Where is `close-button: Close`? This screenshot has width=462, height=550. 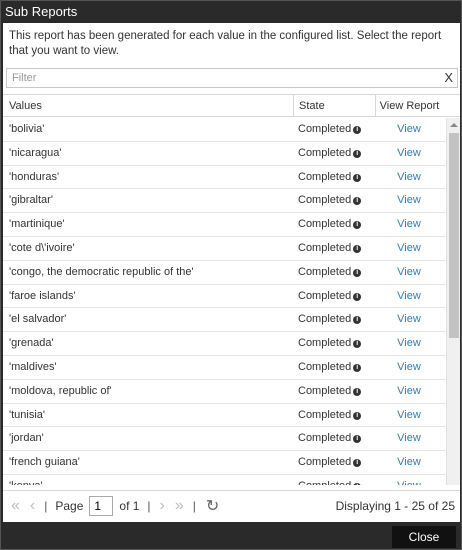 close-button: Close is located at coordinates (424, 537).